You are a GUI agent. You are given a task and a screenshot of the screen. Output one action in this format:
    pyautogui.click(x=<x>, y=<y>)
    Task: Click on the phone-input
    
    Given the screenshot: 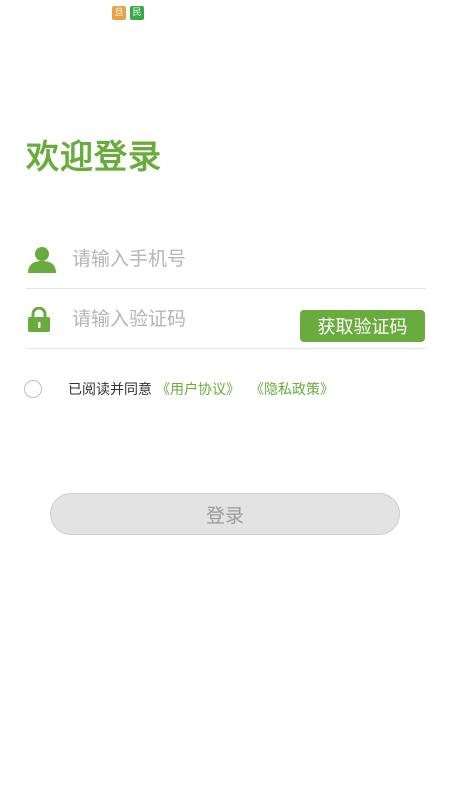 What is the action you would take?
    pyautogui.click(x=182, y=259)
    